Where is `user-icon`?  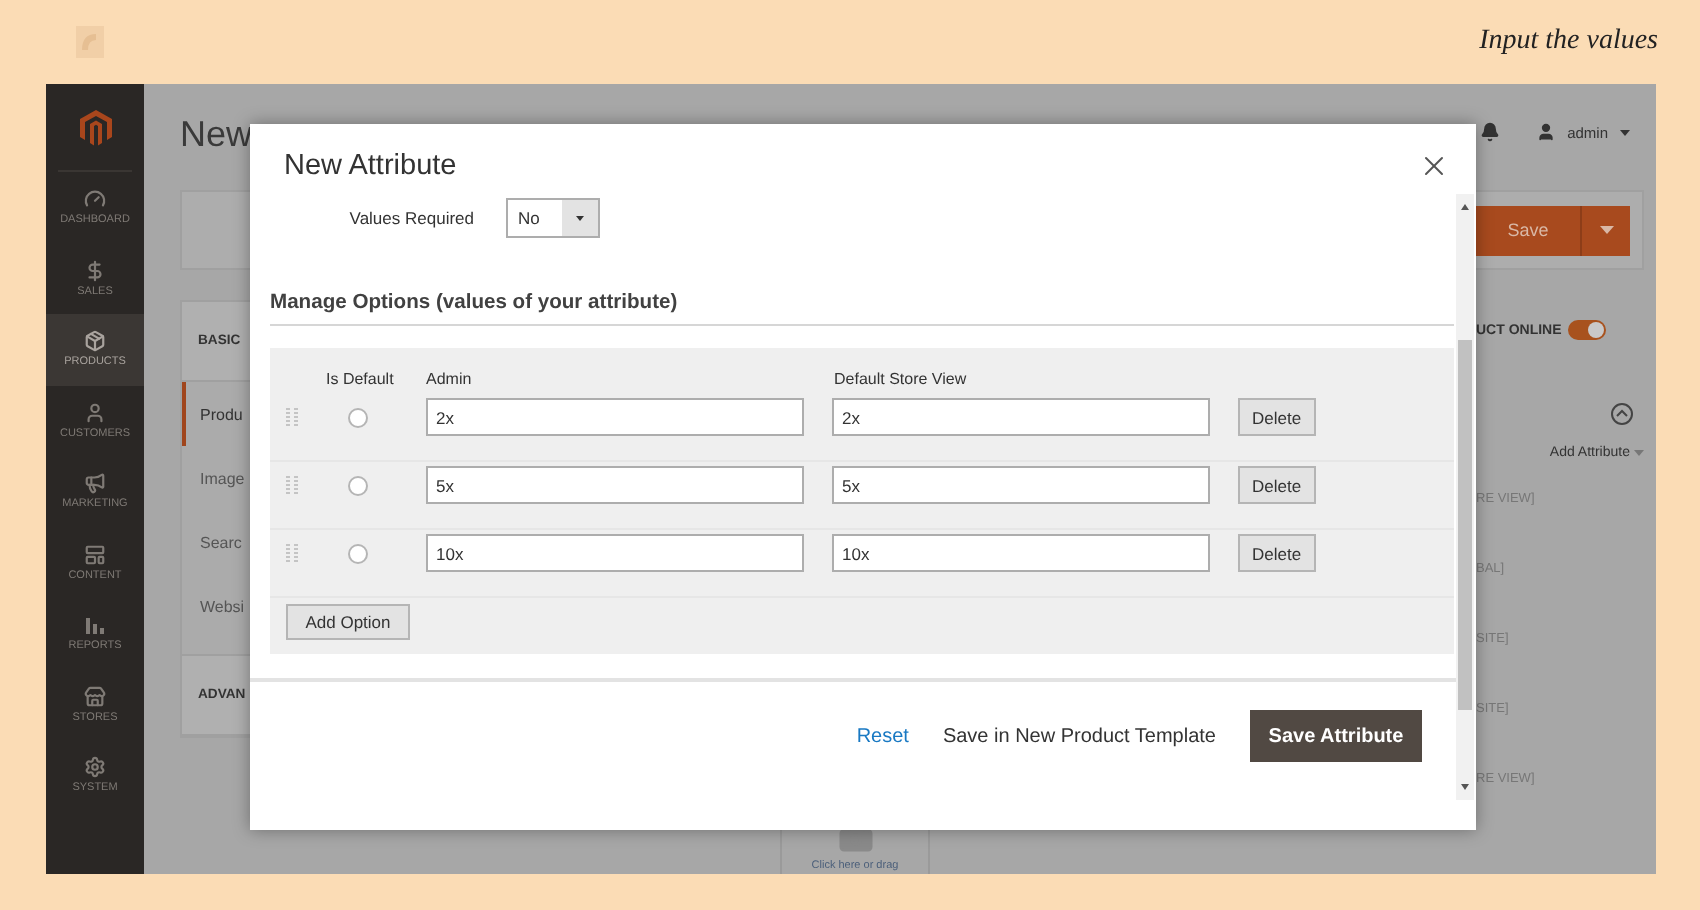 user-icon is located at coordinates (1545, 132).